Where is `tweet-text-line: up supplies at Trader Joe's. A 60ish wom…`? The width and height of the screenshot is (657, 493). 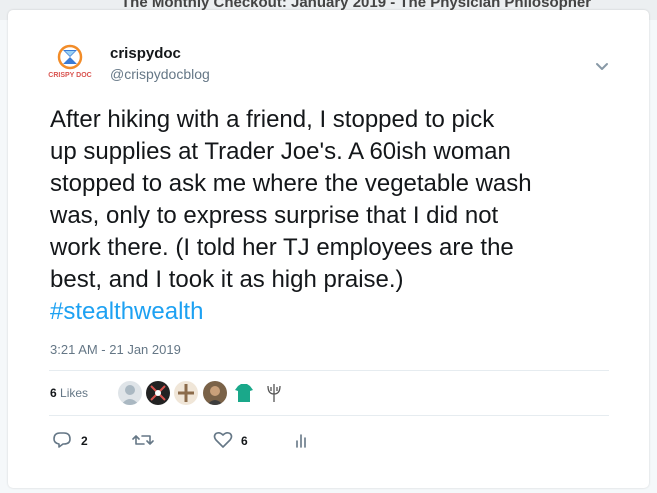
tweet-text-line: up supplies at Trader Joe's. A 60ish wom… is located at coordinates (280, 151).